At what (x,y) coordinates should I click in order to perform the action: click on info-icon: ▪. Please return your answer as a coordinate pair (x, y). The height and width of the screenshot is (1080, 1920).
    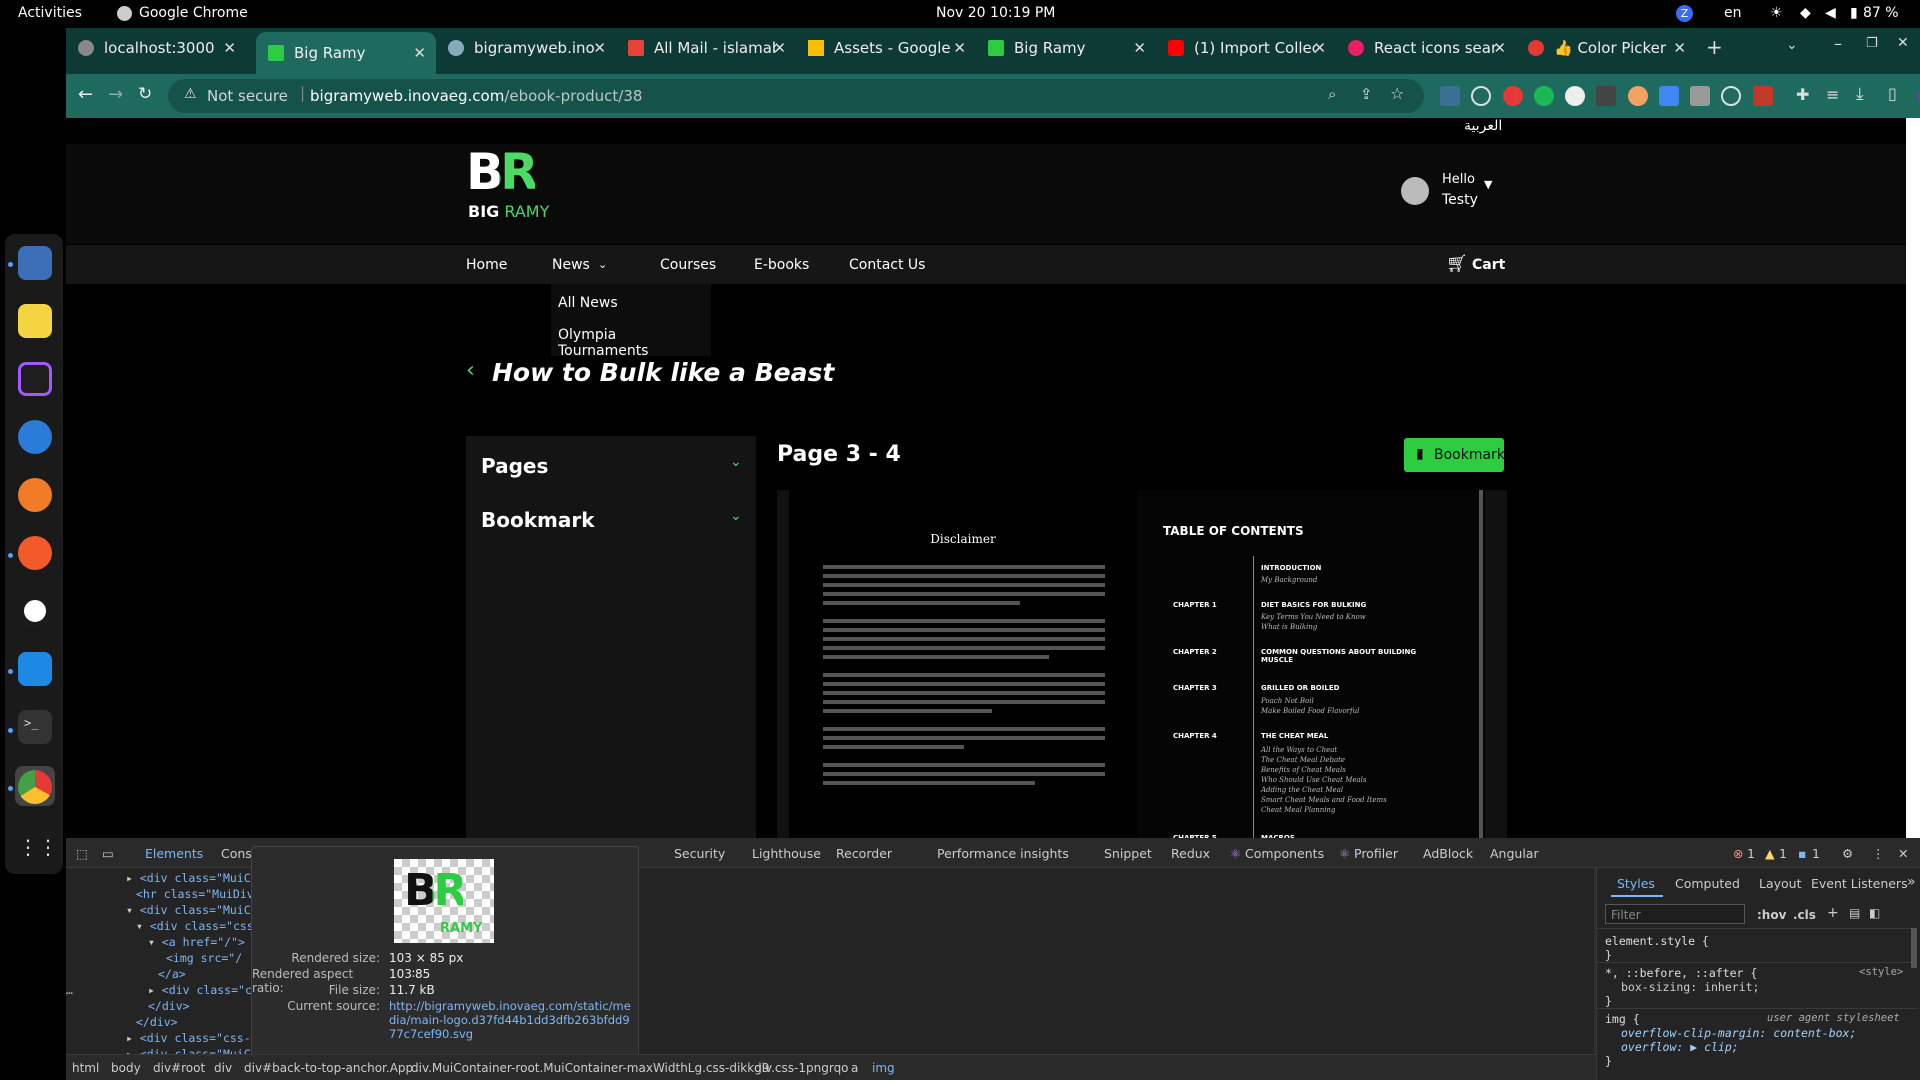
    Looking at the image, I should click on (1802, 853).